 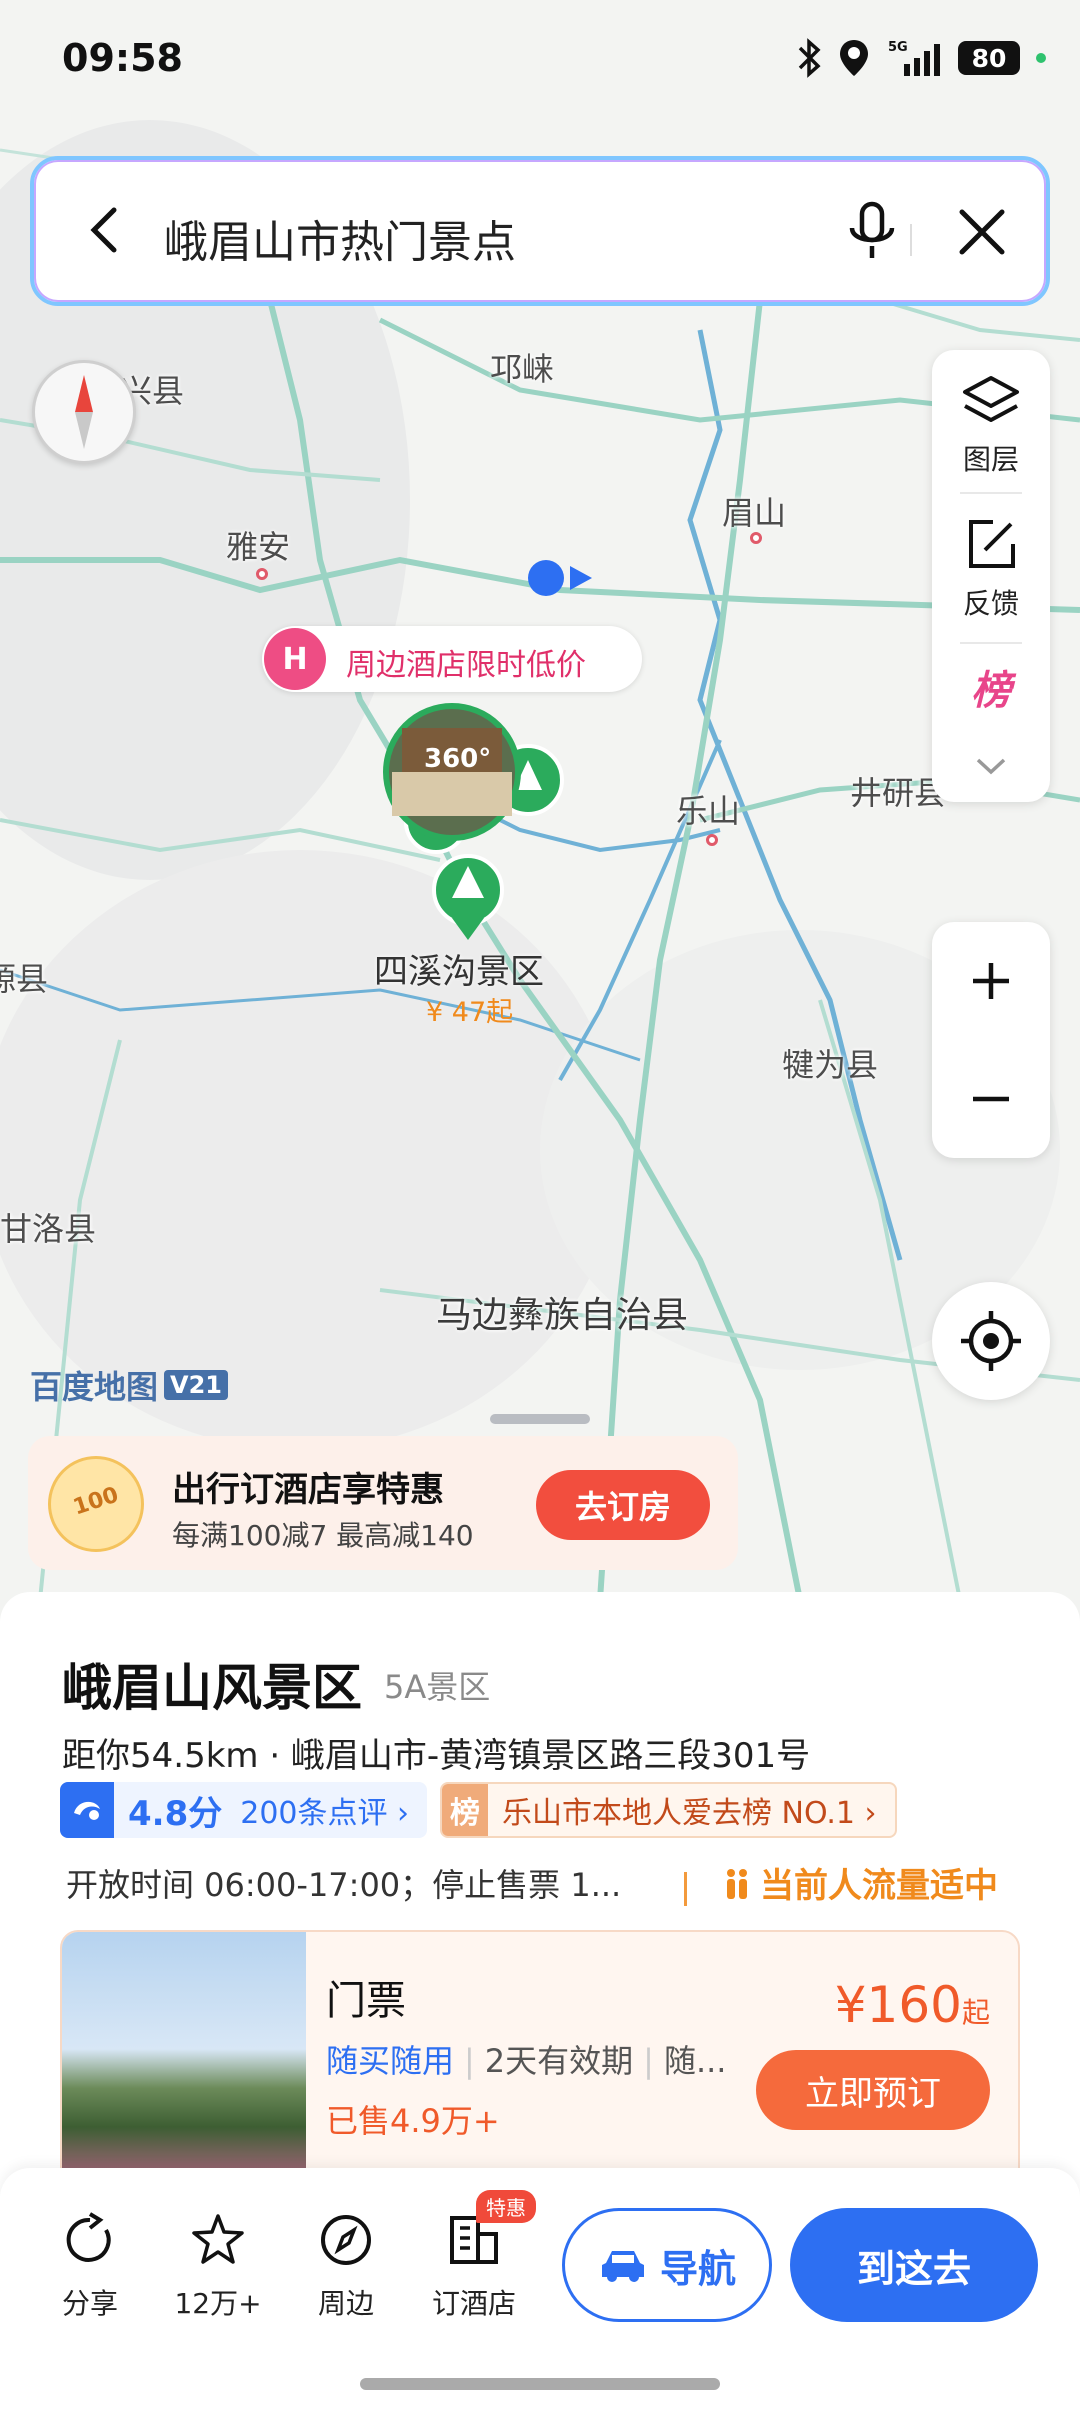 What do you see at coordinates (196, 1385) in the screenshot?
I see `brand-version: V21` at bounding box center [196, 1385].